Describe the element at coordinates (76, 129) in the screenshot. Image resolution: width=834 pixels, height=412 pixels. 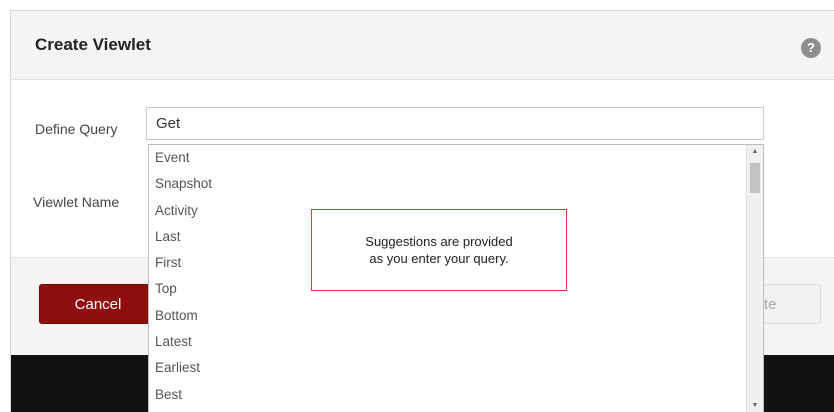
I see `define-query-label: Define Query` at that location.